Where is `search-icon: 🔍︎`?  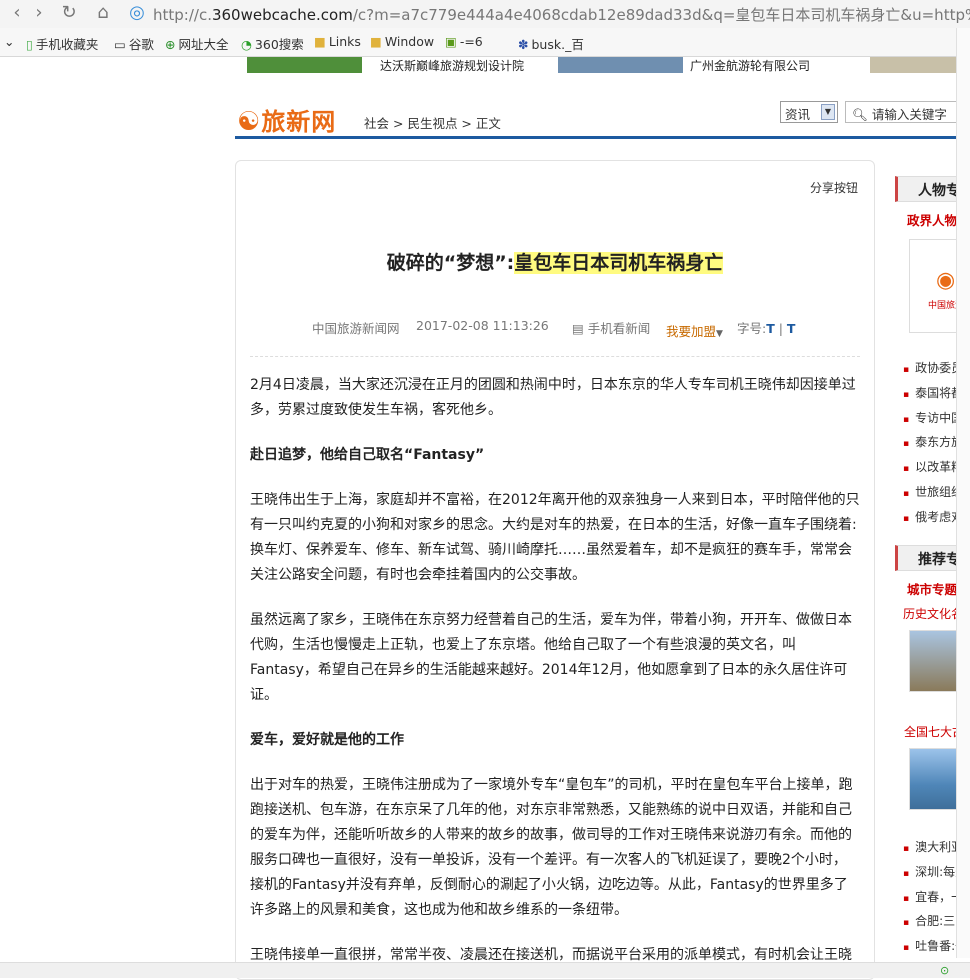
search-icon: 🔍︎ is located at coordinates (860, 114).